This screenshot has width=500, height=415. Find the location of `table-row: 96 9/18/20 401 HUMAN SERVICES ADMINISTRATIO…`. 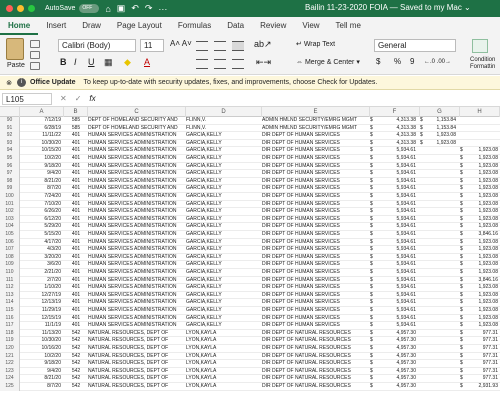

table-row: 96 9/18/20 401 HUMAN SERVICES ADMINISTRATIO… is located at coordinates (250, 166).